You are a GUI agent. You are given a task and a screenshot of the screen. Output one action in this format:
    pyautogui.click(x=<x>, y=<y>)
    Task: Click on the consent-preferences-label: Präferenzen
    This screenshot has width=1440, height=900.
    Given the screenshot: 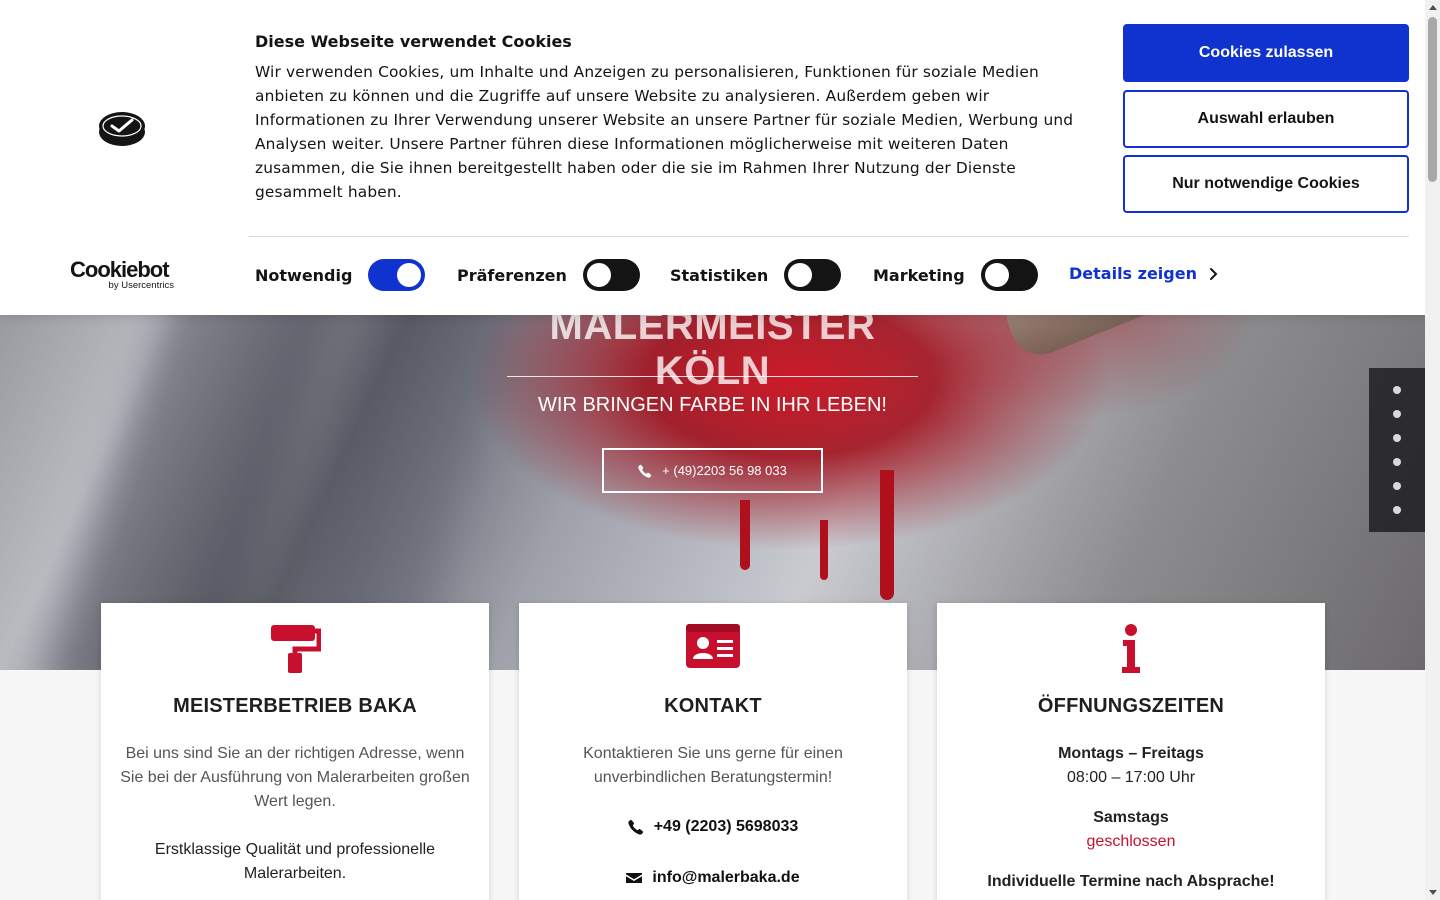 What is the action you would take?
    pyautogui.click(x=512, y=275)
    